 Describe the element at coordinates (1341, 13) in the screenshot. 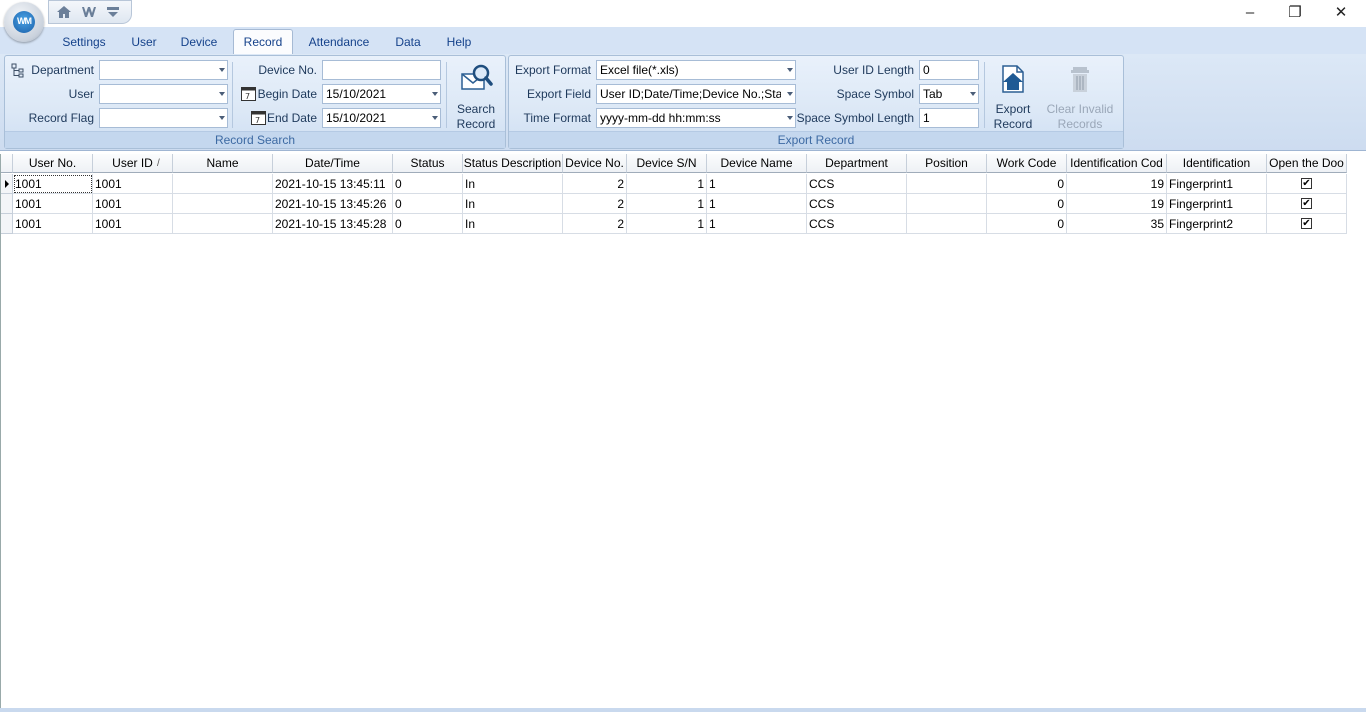

I see `close-button: ✕` at that location.